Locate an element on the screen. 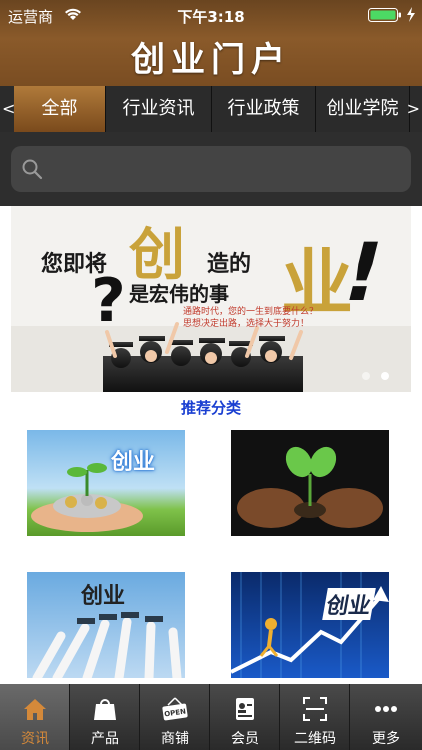  member-card-icon is located at coordinates (245, 709).